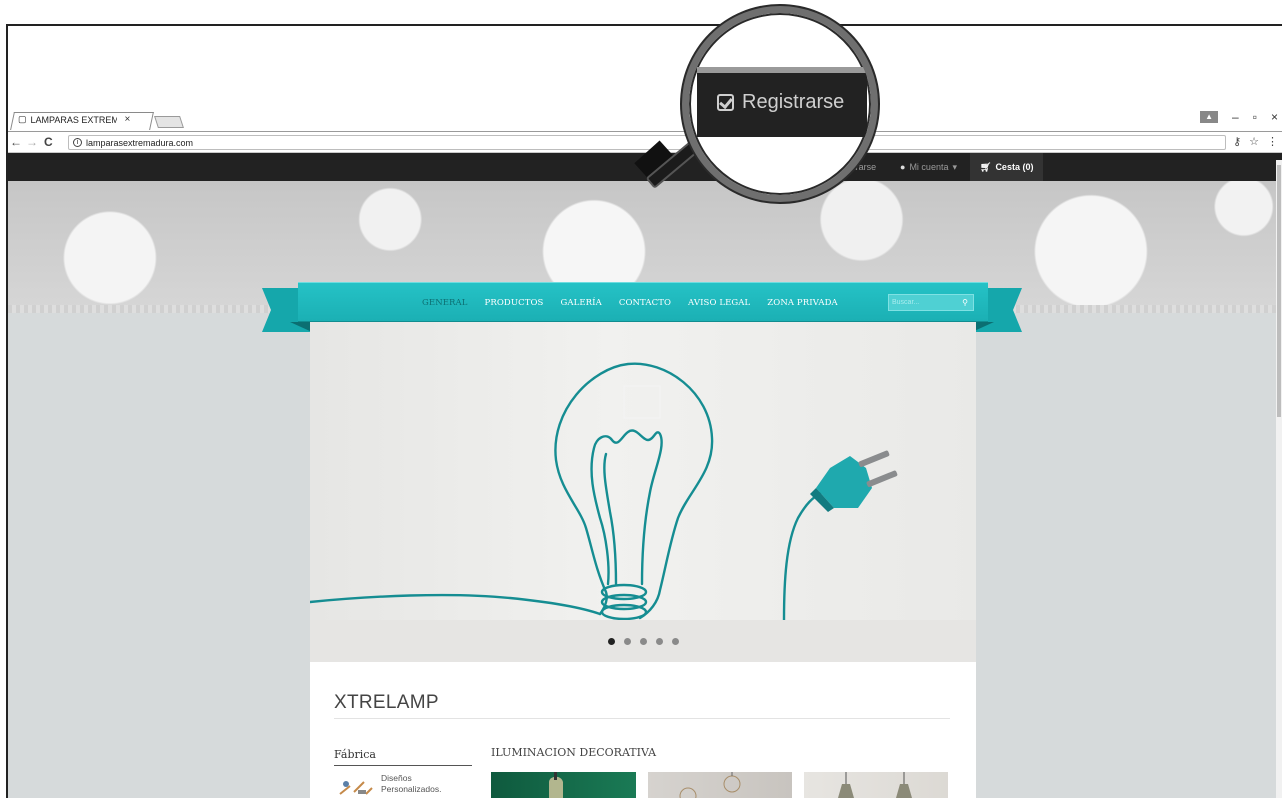  Describe the element at coordinates (1237, 141) in the screenshot. I see `key-icon: ⚷` at that location.